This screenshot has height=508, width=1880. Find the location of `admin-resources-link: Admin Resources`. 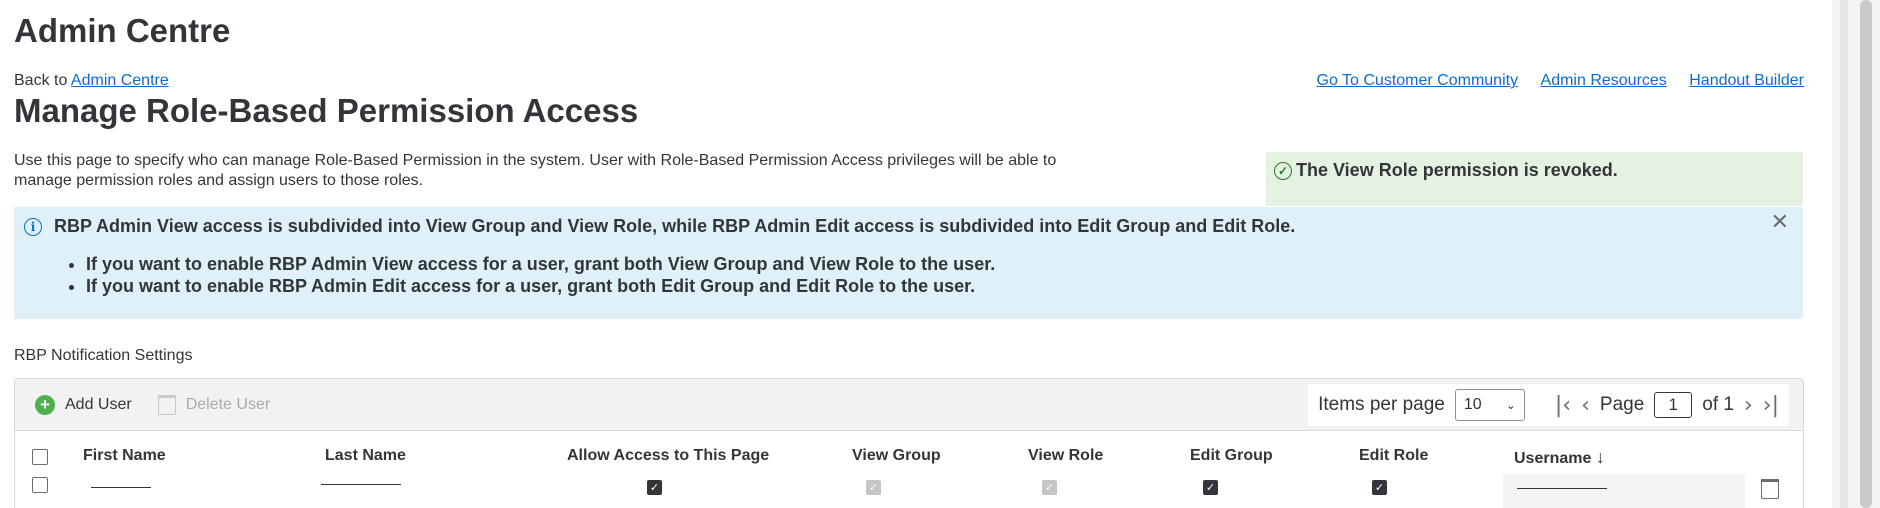

admin-resources-link: Admin Resources is located at coordinates (1604, 80).